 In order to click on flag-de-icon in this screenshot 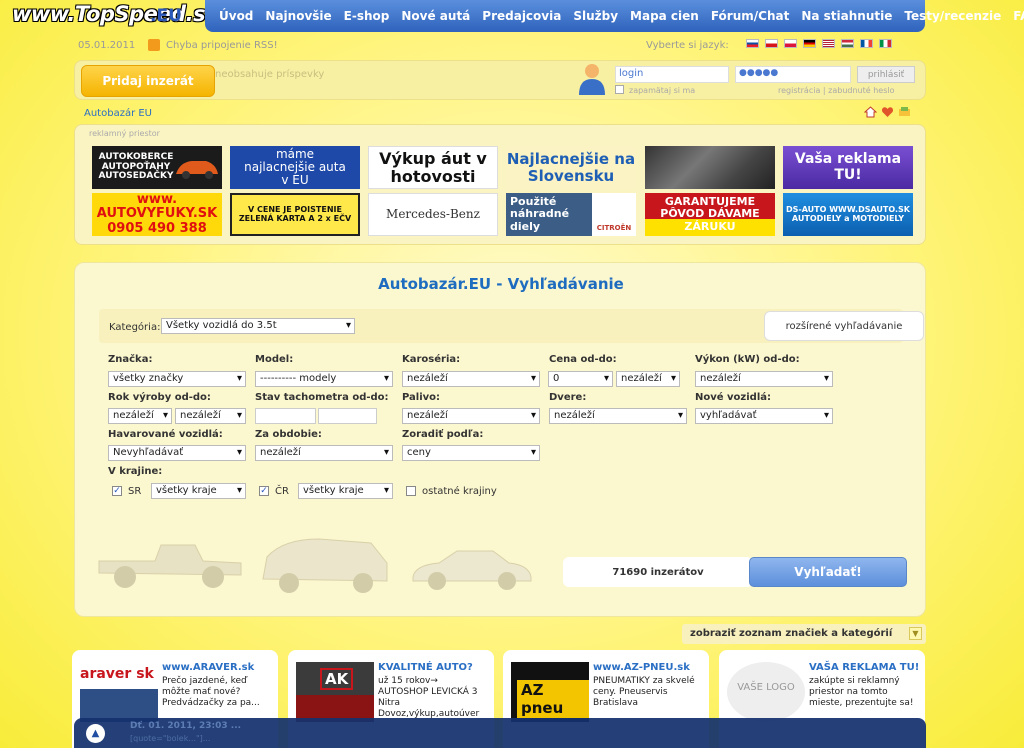, I will do `click(809, 43)`.